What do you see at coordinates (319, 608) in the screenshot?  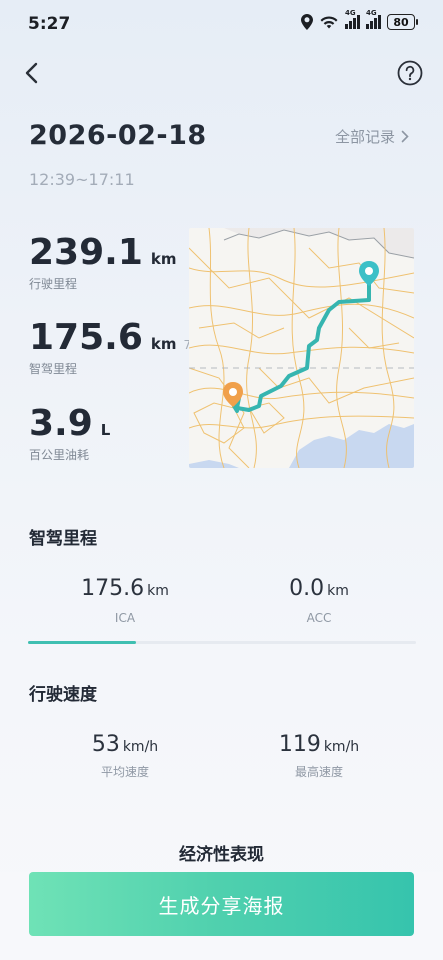 I see `tab-acc: 0.0 km ACC` at bounding box center [319, 608].